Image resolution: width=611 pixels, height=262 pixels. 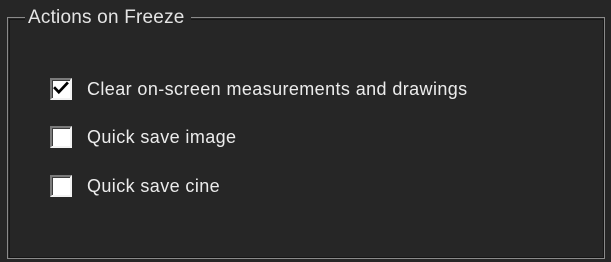 I want to click on checkmark-icon, so click(x=61, y=88).